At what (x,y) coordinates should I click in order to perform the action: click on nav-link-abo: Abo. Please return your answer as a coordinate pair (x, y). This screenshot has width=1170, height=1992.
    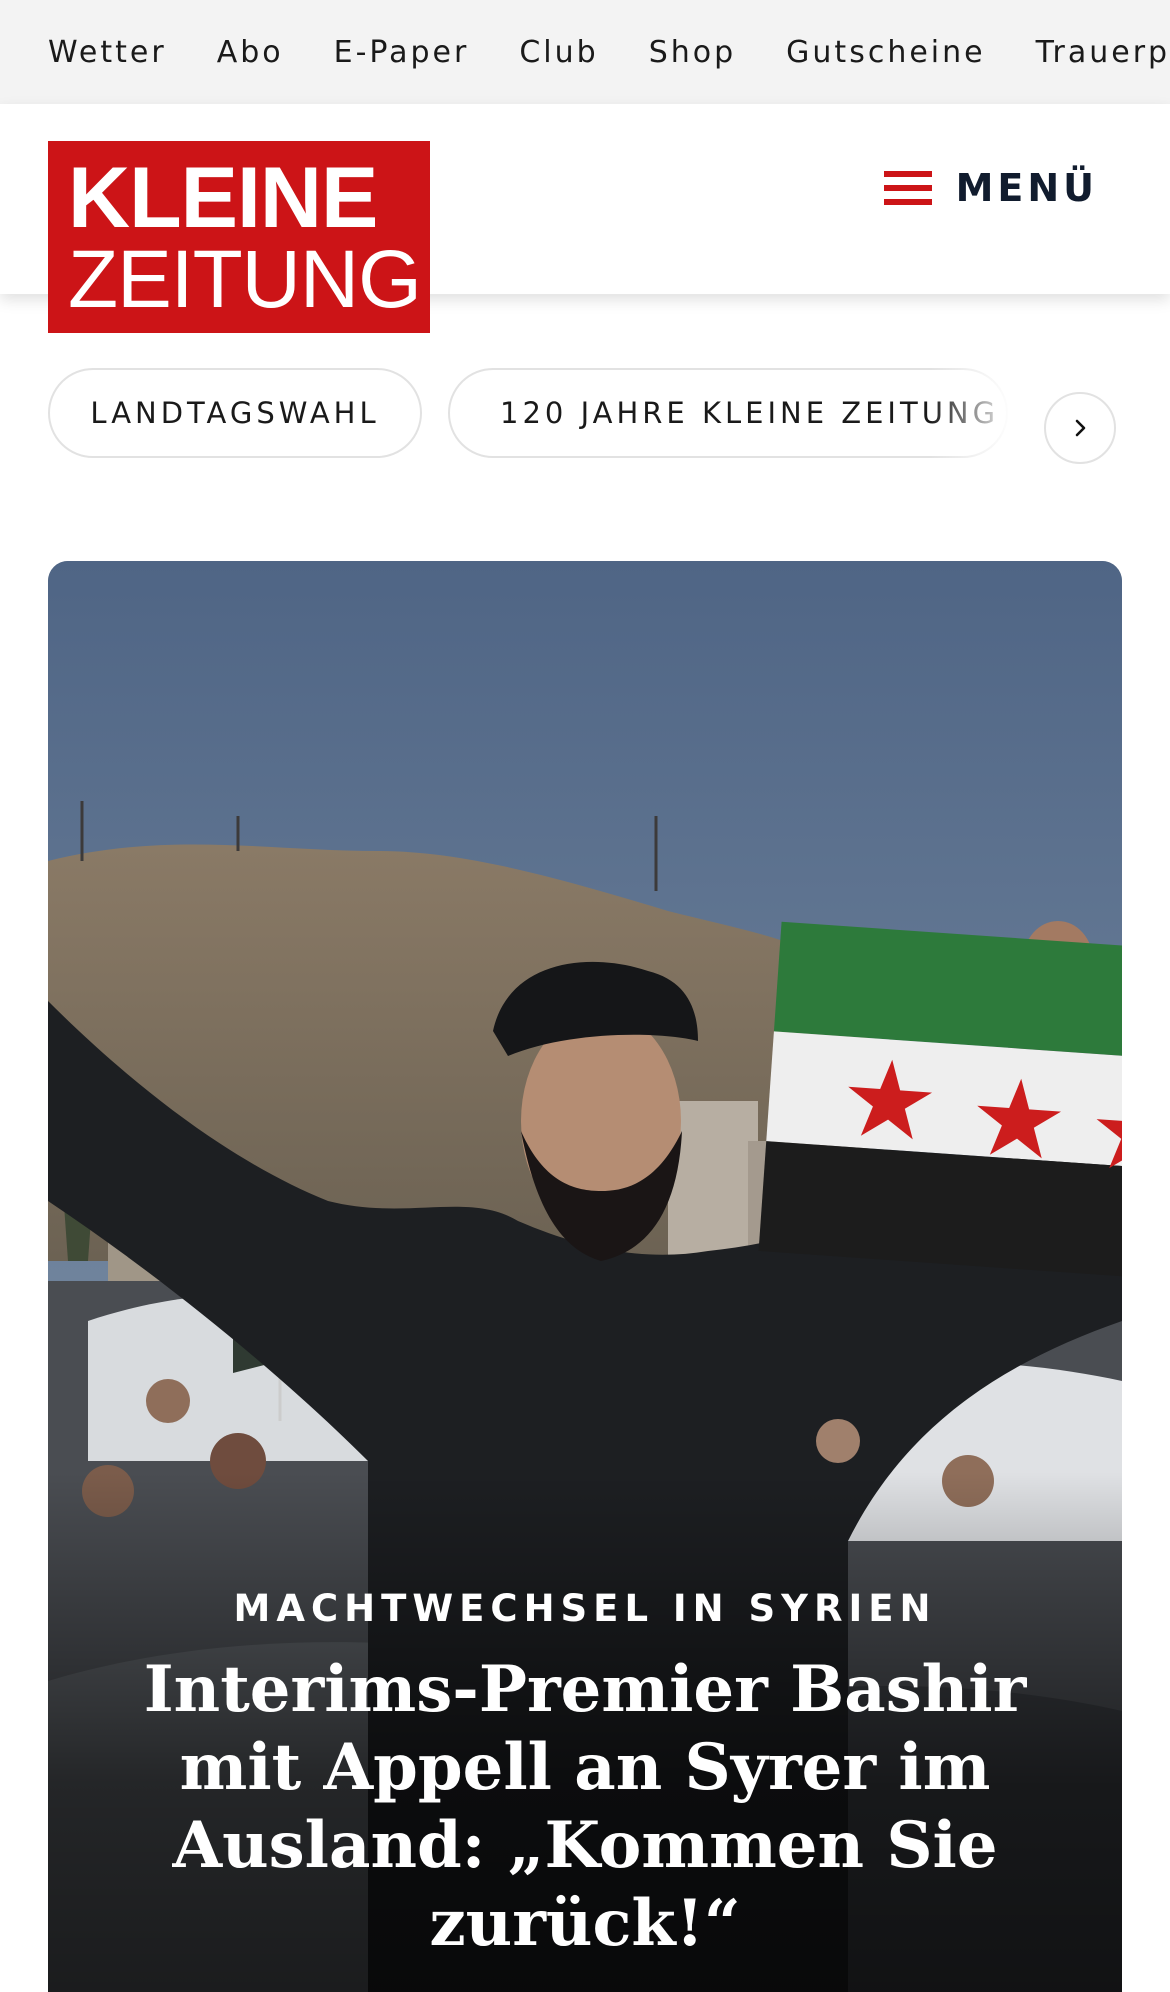
    Looking at the image, I should click on (250, 52).